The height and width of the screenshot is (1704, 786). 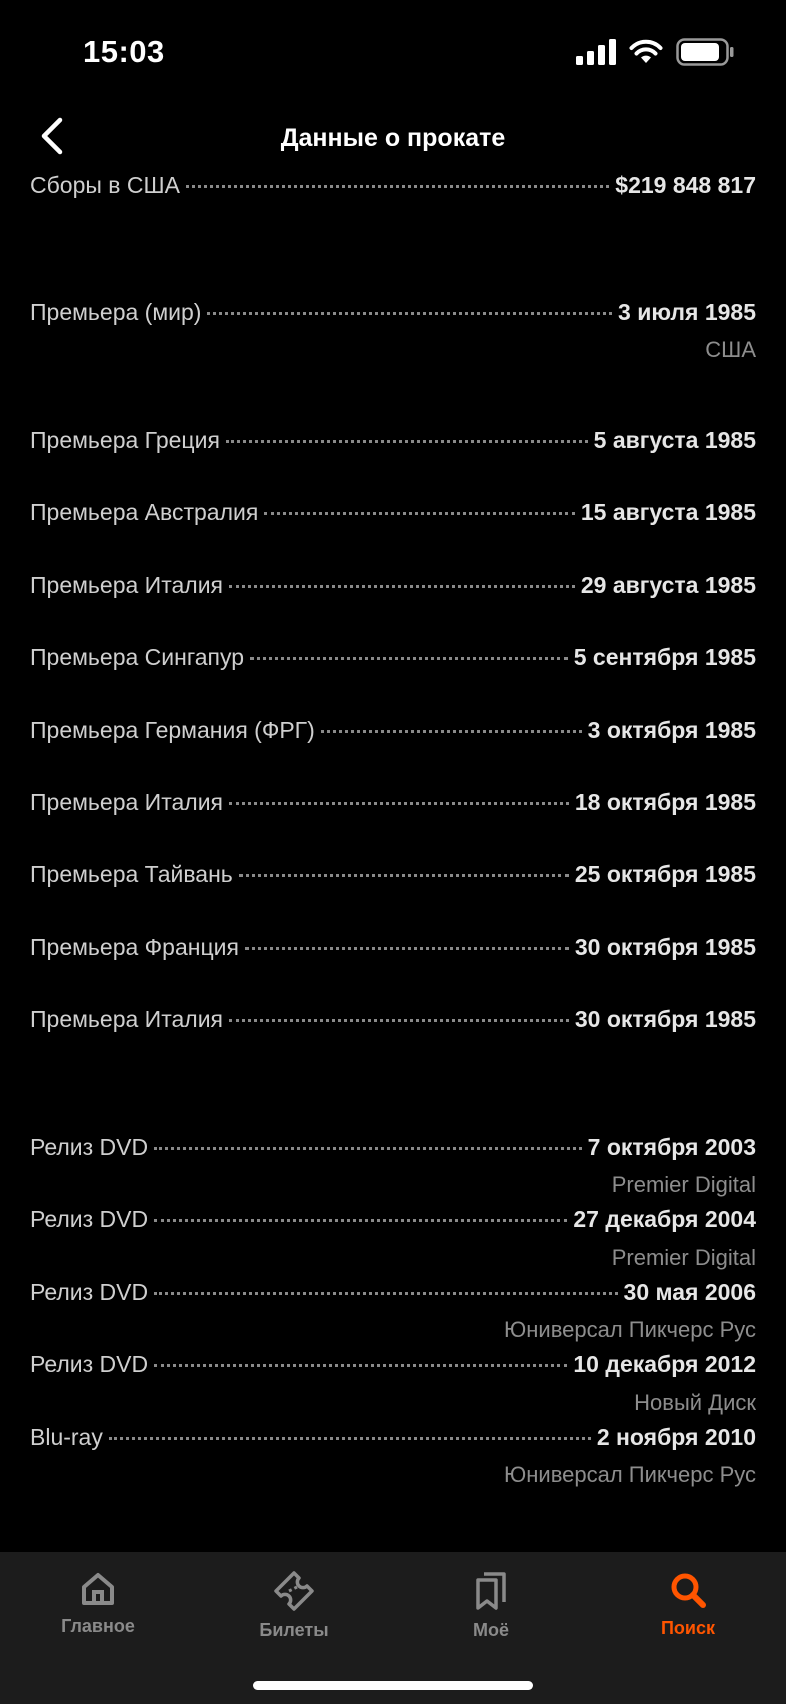 I want to click on list-row-dvd-release: Релиз DVD 27 декабря 2004, so click(x=393, y=1219).